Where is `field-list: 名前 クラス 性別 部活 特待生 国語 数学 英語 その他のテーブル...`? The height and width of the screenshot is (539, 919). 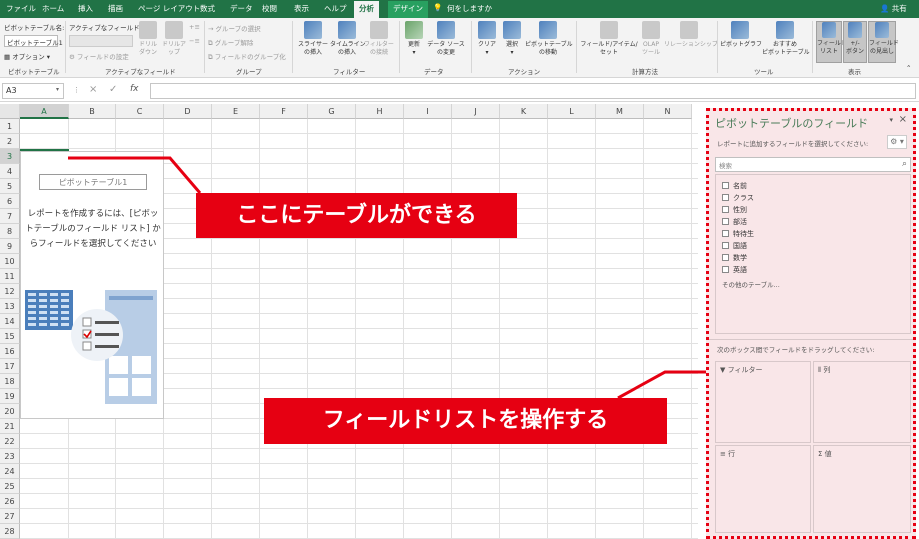 field-list: 名前 クラス 性別 部活 特待生 国語 数学 英語 その他のテーブル... is located at coordinates (813, 254).